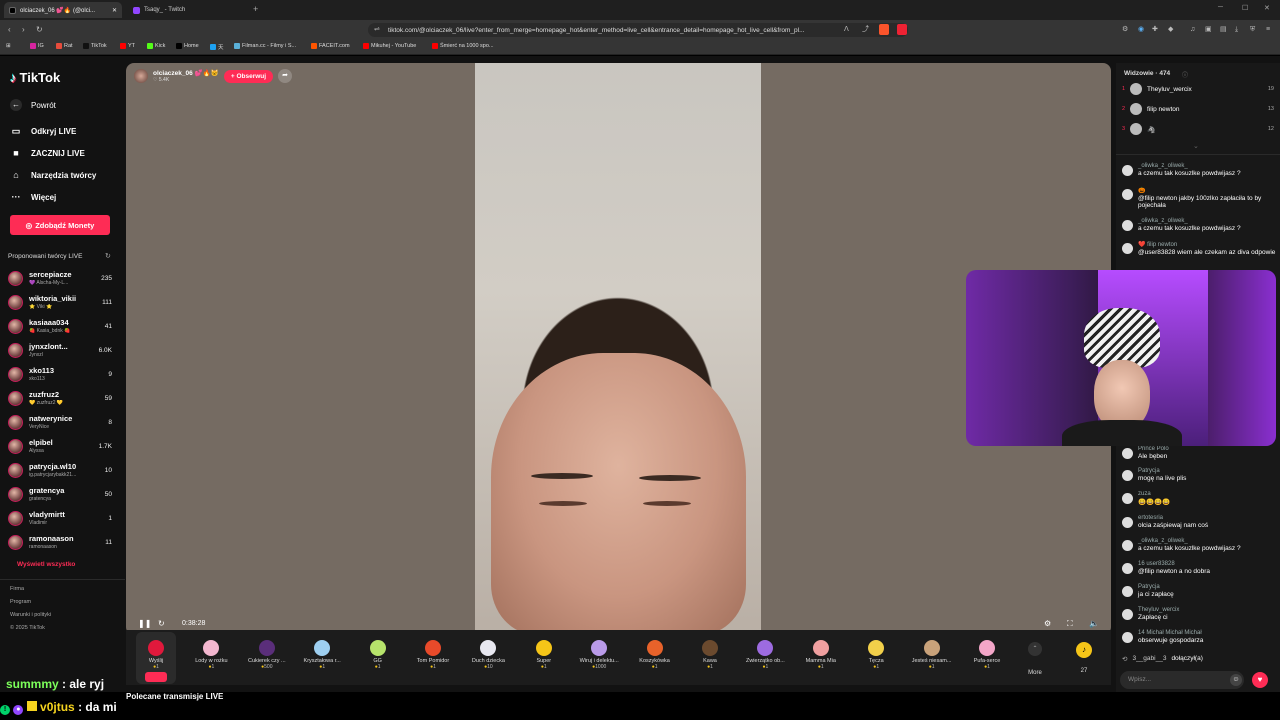 The height and width of the screenshot is (720, 1280). What do you see at coordinates (1199, 568) in the screenshot?
I see `chat-message: 16 user83828 @filip newton a no dobra` at bounding box center [1199, 568].